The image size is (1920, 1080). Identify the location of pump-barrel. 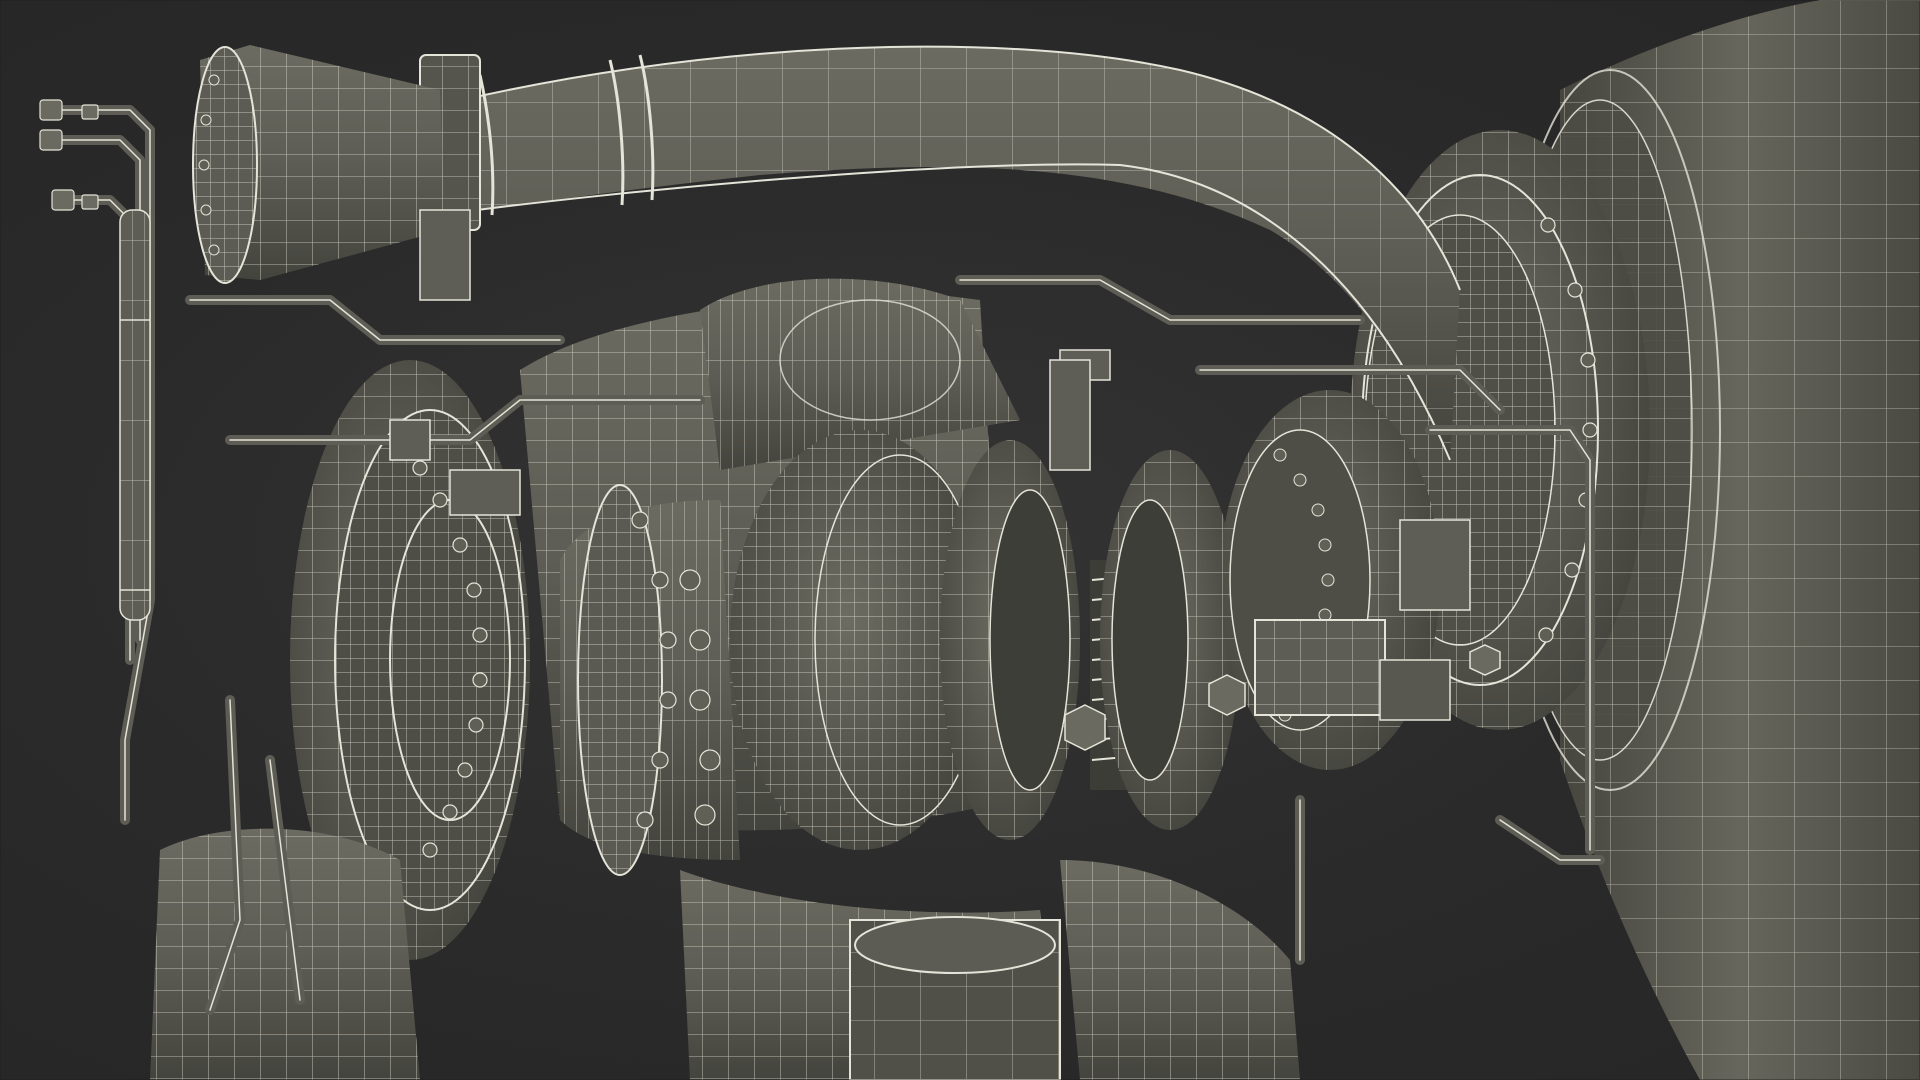
(650, 680).